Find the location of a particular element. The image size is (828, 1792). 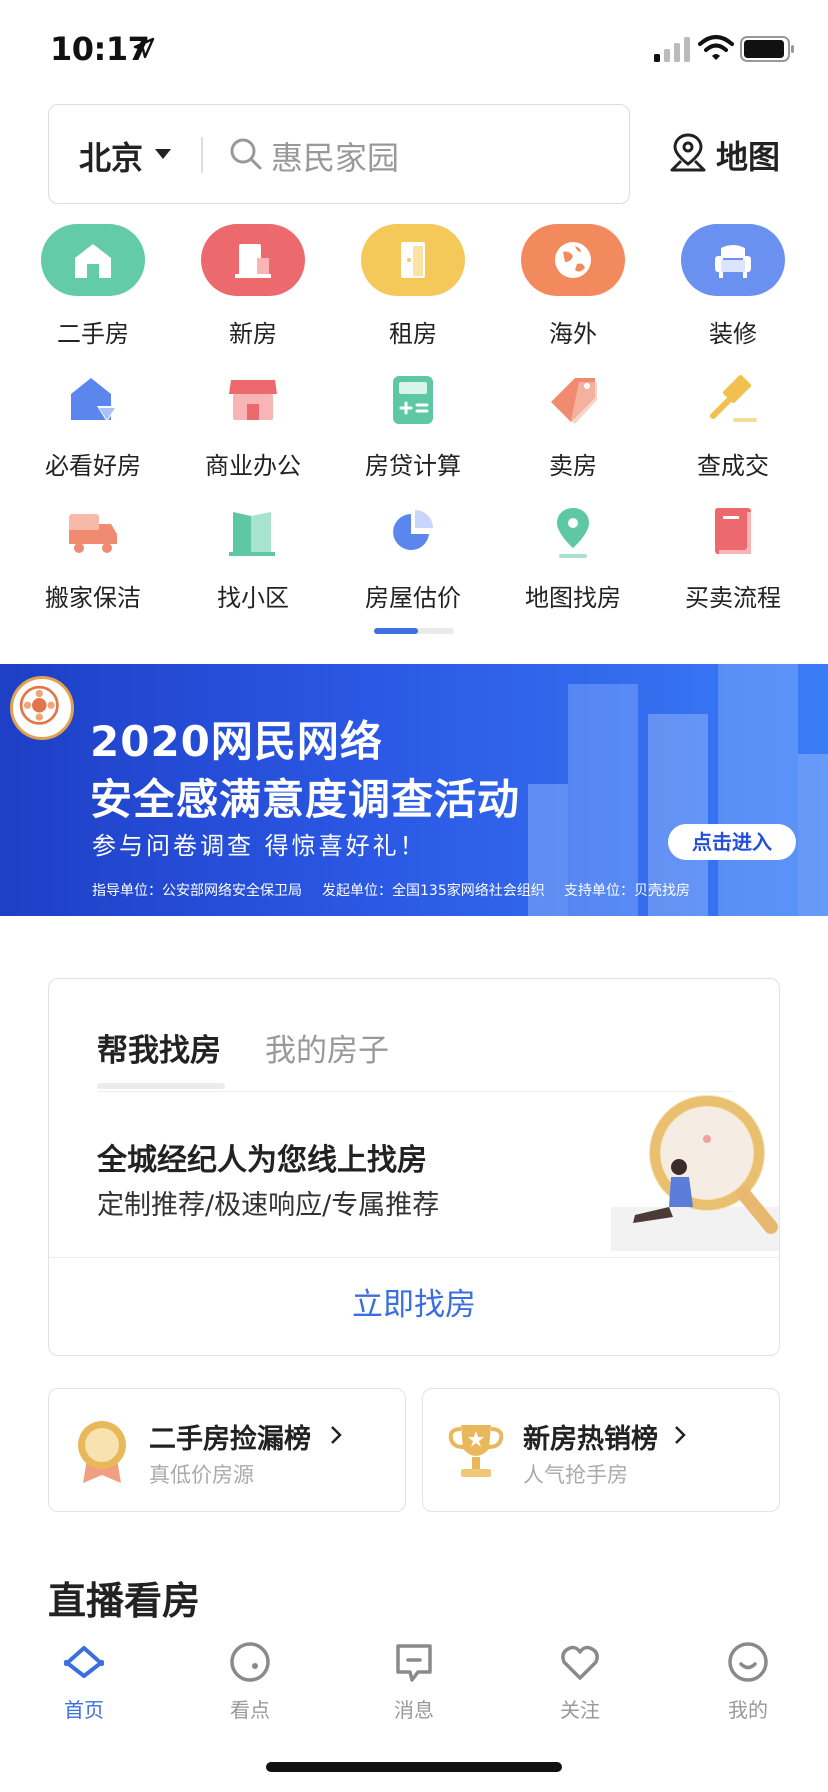

banner-footer-support: 支持单位：贝壳找房 is located at coordinates (627, 891).